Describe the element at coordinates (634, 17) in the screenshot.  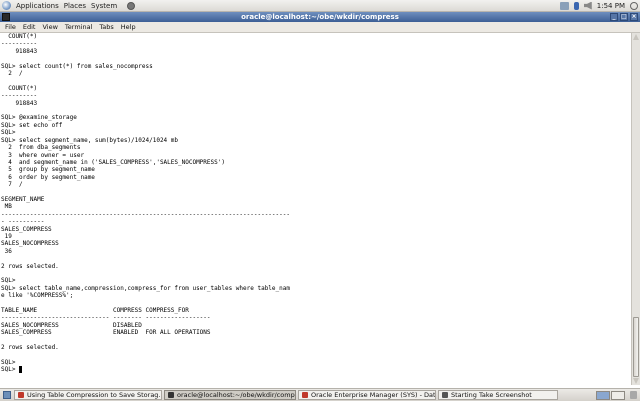
I see `close-icon: ×` at that location.